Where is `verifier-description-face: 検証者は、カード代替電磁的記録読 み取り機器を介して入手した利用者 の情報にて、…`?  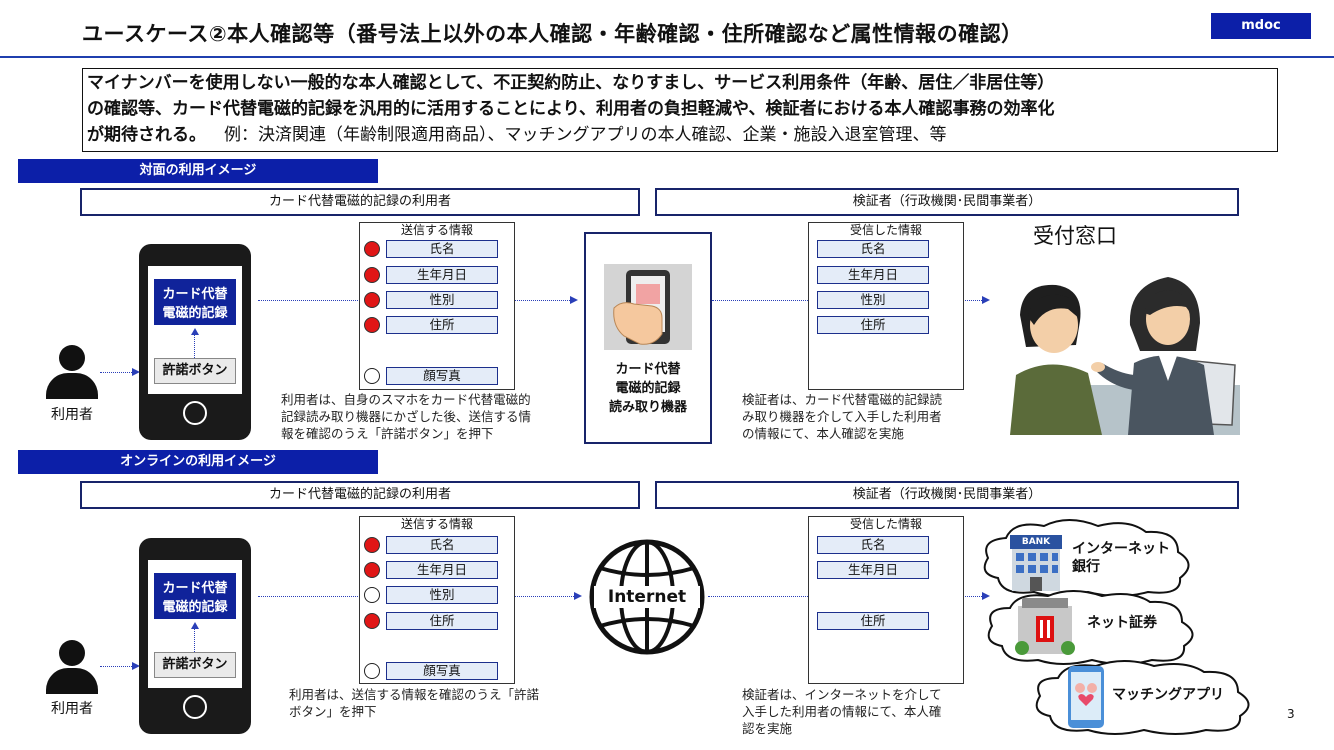 verifier-description-face: 検証者は、カード代替電磁的記録読 み取り機器を介して入手した利用者 の情報にて、… is located at coordinates (842, 416).